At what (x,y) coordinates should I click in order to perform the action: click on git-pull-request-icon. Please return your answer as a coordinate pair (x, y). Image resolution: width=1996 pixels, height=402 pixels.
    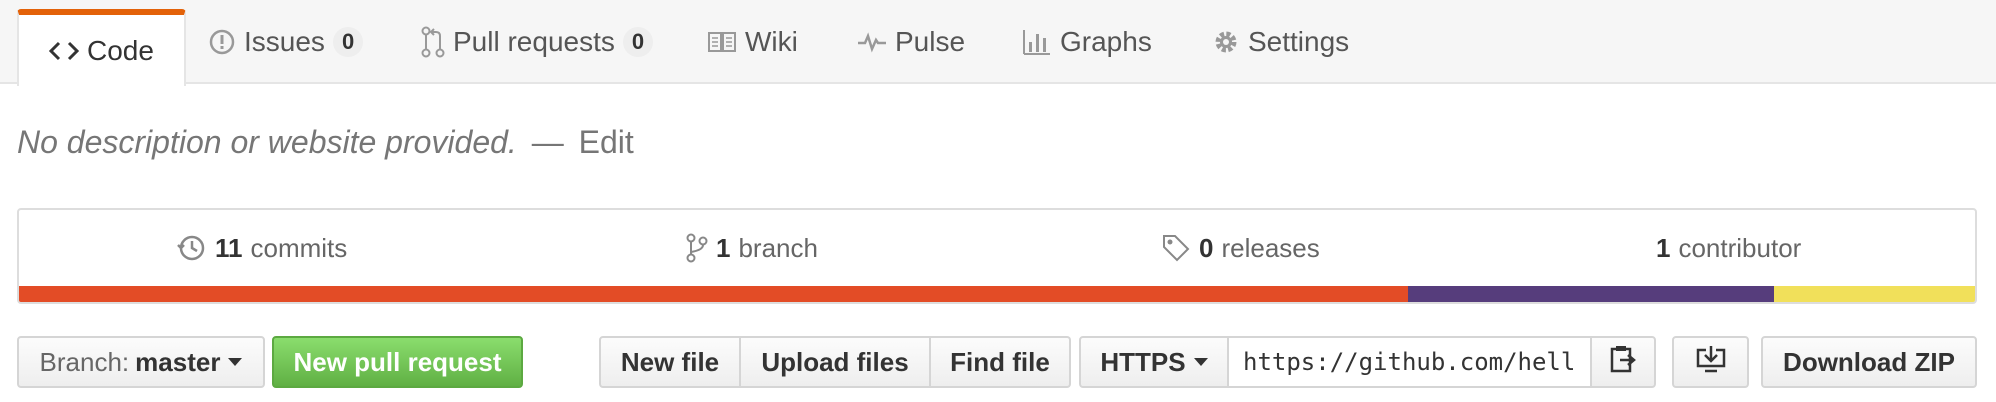
    Looking at the image, I should click on (433, 42).